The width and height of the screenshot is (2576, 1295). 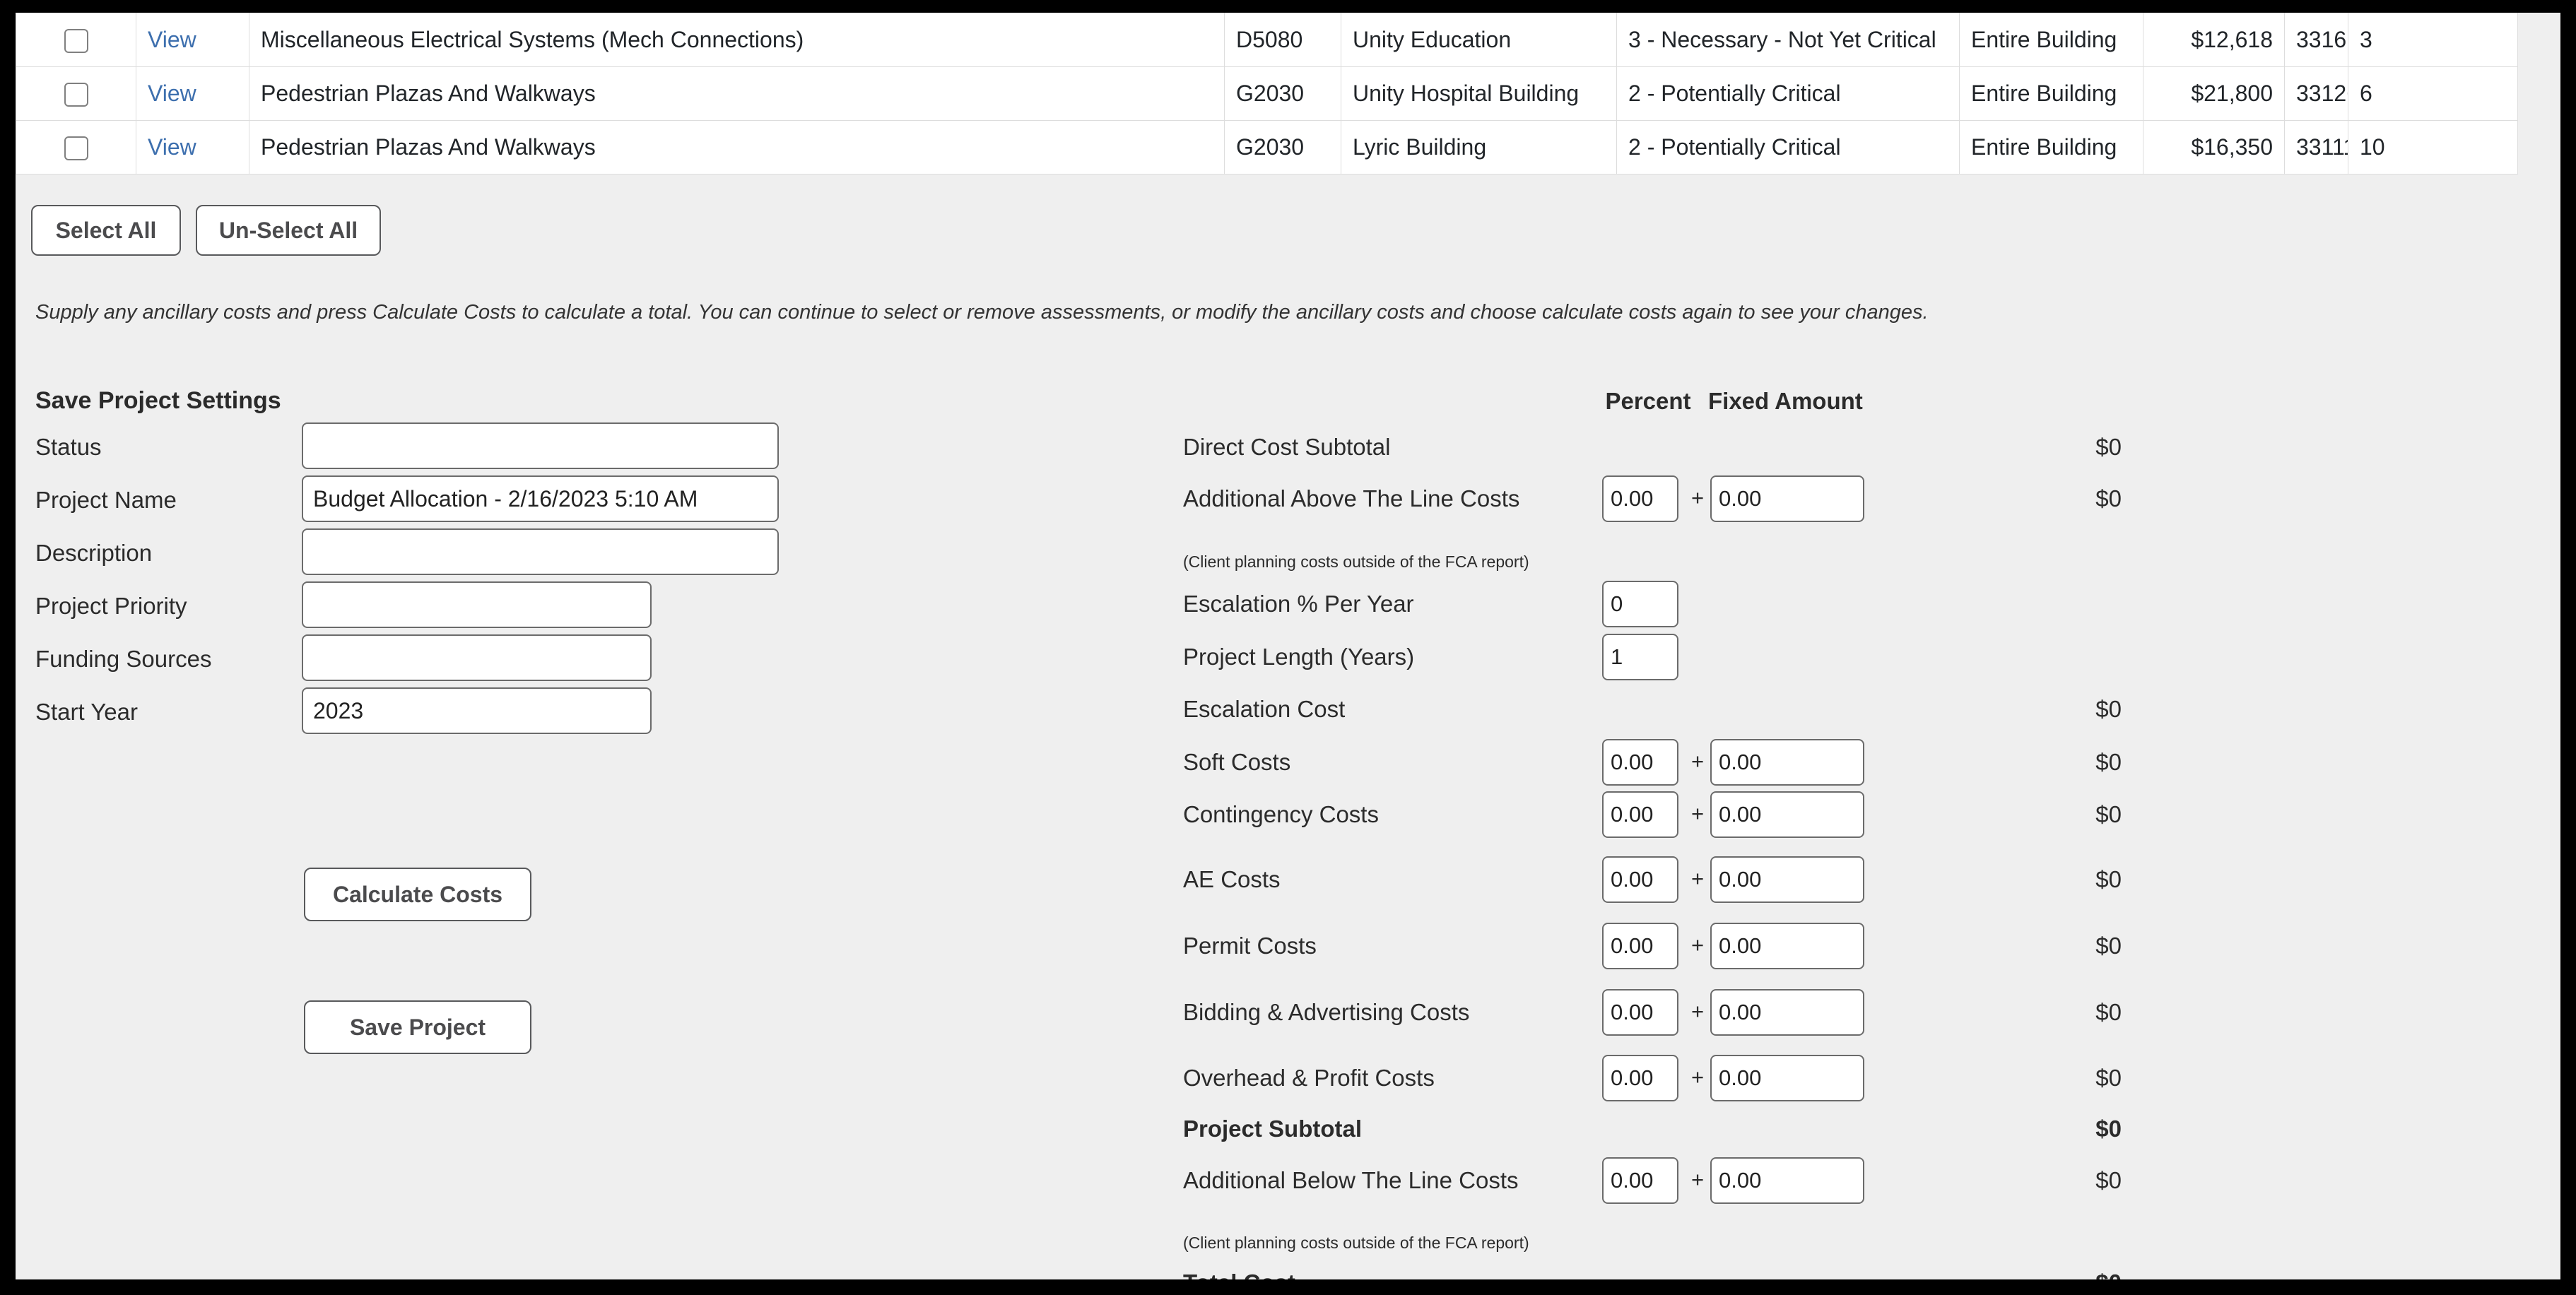 I want to click on additional-below-fixed-input, so click(x=1787, y=1180).